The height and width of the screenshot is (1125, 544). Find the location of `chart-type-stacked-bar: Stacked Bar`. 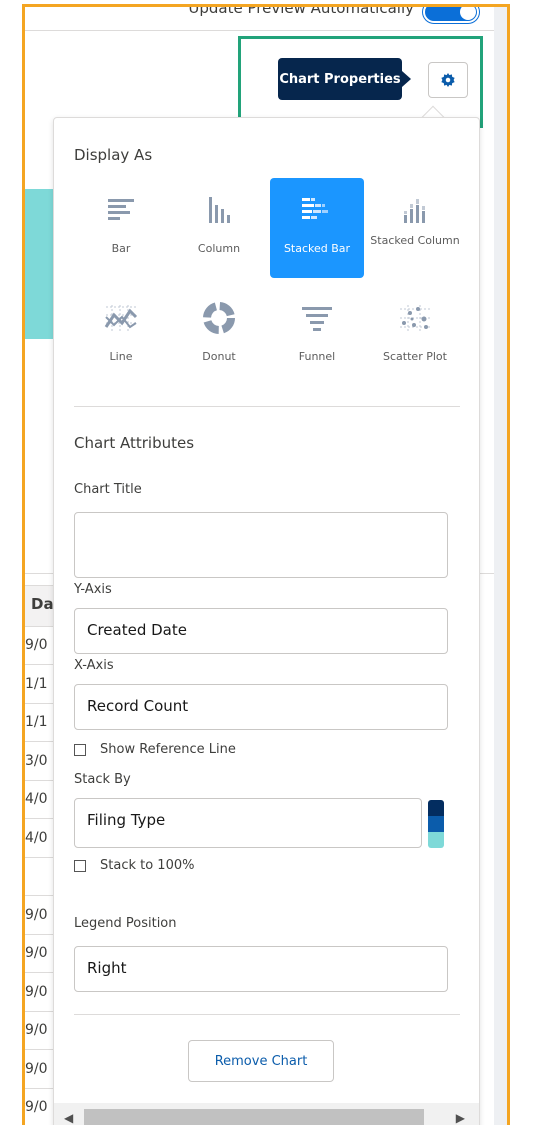

chart-type-stacked-bar: Stacked Bar is located at coordinates (317, 228).